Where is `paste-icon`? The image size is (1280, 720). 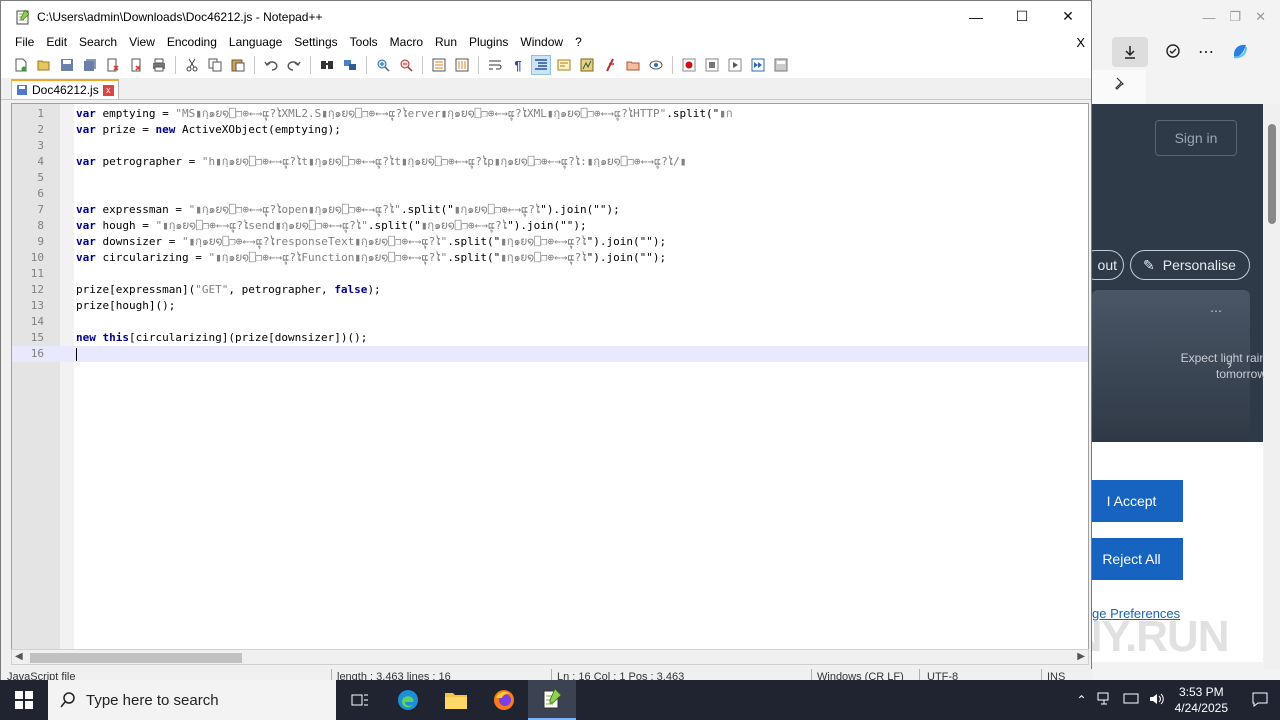
paste-icon is located at coordinates (238, 65).